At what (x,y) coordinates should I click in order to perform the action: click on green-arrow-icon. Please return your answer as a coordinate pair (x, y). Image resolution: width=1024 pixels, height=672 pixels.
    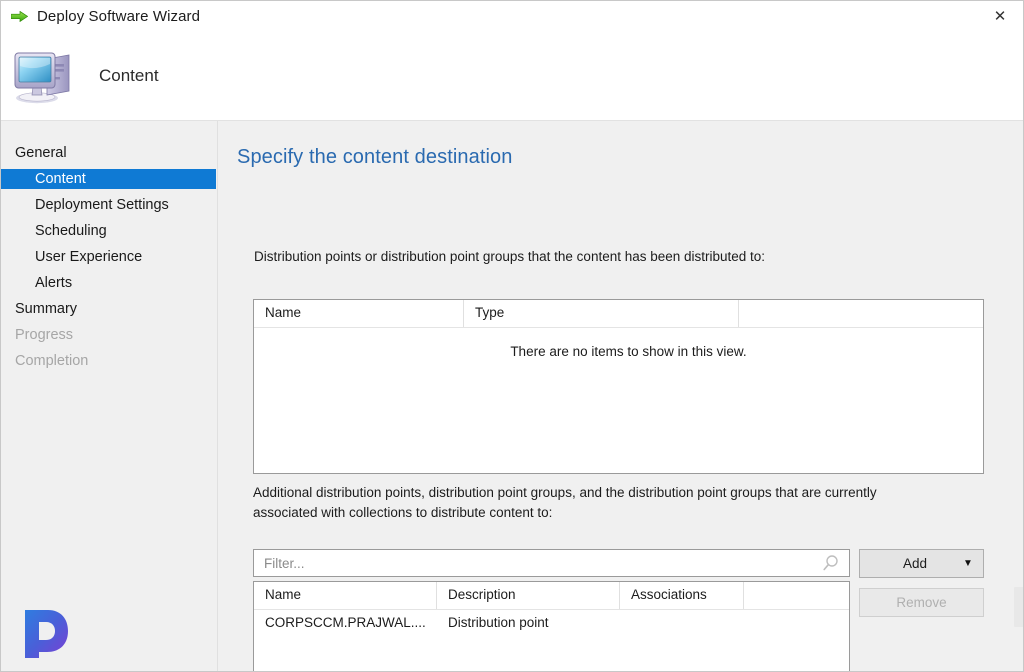
    Looking at the image, I should click on (20, 16).